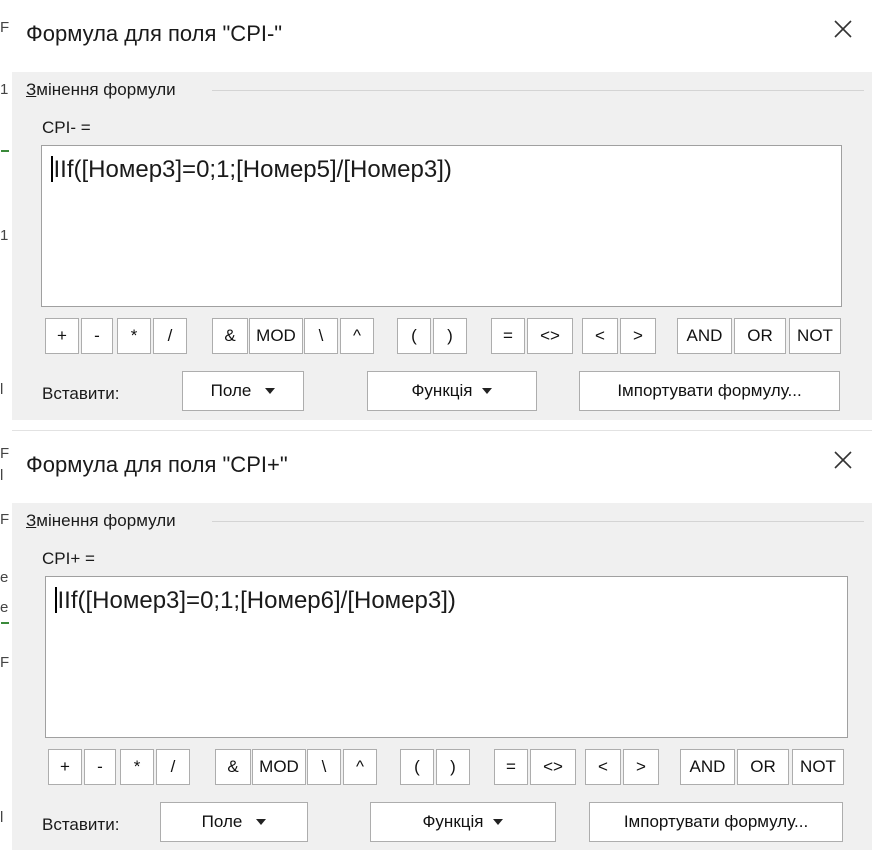  What do you see at coordinates (154, 33) in the screenshot?
I see `dialog-title: Формула для поля "CPI-"` at bounding box center [154, 33].